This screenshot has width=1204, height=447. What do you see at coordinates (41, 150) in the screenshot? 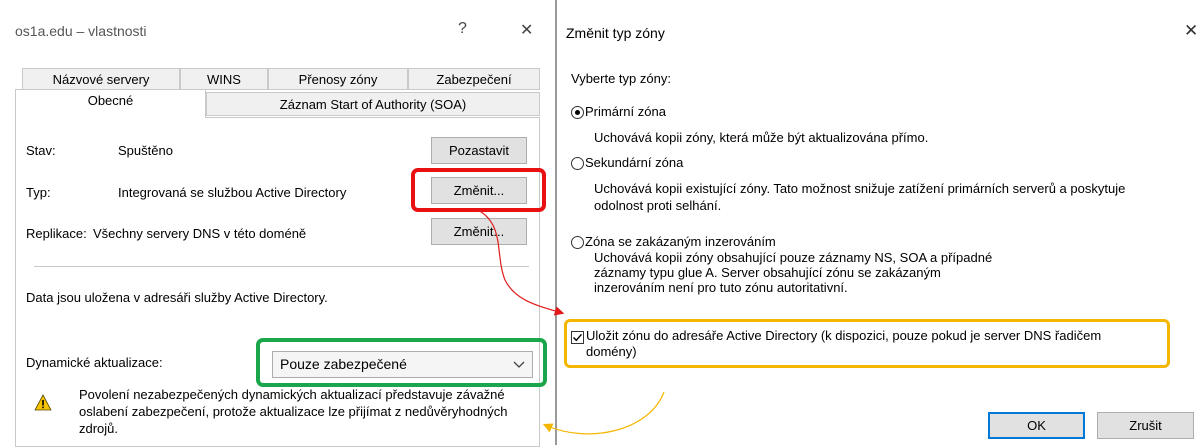
I see `status-label: Stav:` at bounding box center [41, 150].